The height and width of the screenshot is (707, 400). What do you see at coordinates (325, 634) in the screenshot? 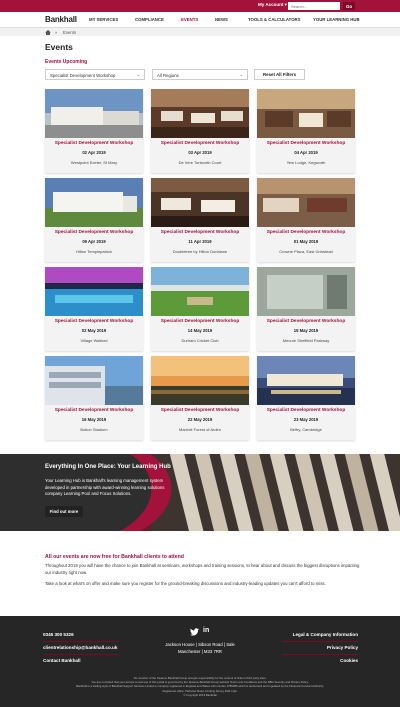
I see `legal-info-link: Legal & Company Information` at bounding box center [325, 634].